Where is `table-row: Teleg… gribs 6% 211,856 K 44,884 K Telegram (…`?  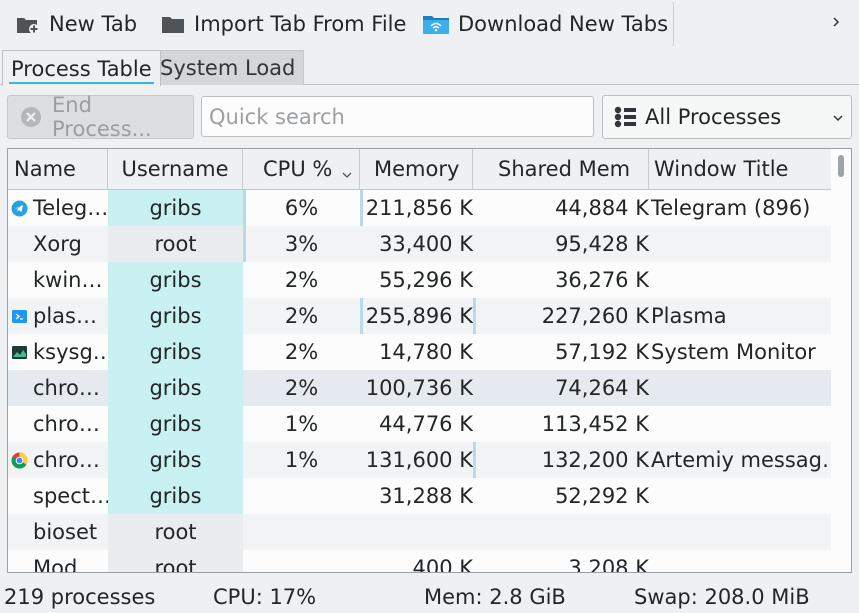
table-row: Teleg… gribs 6% 211,856 K 44,884 K Telegram (… is located at coordinates (419, 208).